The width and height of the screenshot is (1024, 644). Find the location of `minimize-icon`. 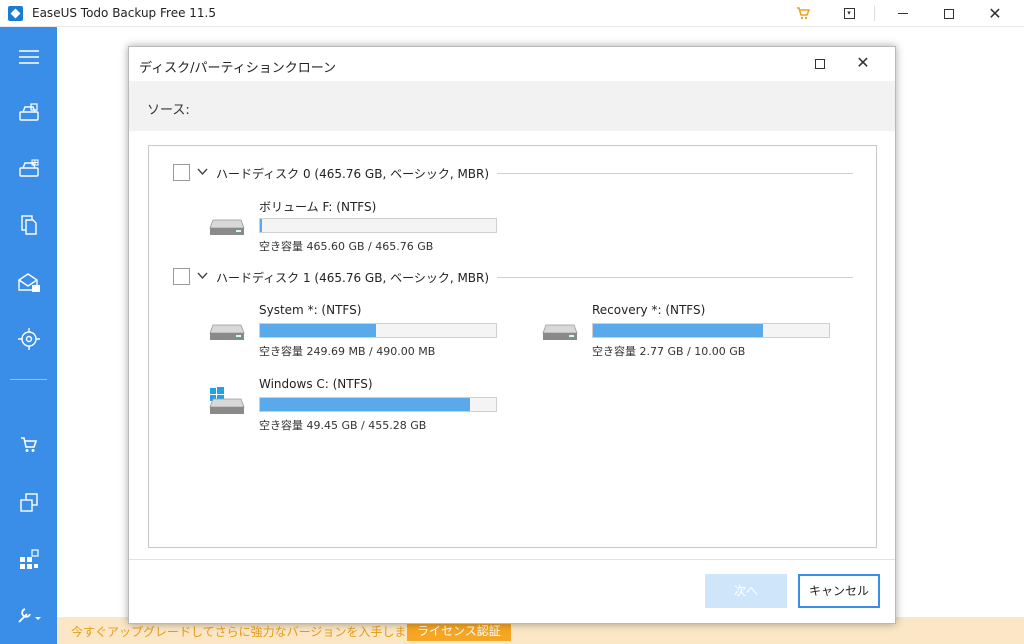

minimize-icon is located at coordinates (903, 13).